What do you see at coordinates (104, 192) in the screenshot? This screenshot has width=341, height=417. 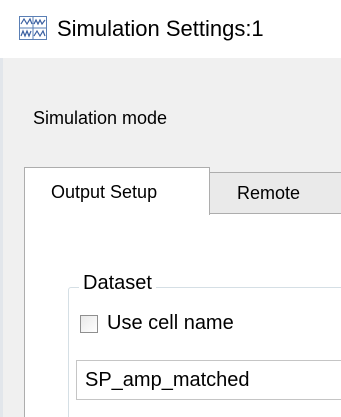 I see `tab-output-setup-label: Output Setup` at bounding box center [104, 192].